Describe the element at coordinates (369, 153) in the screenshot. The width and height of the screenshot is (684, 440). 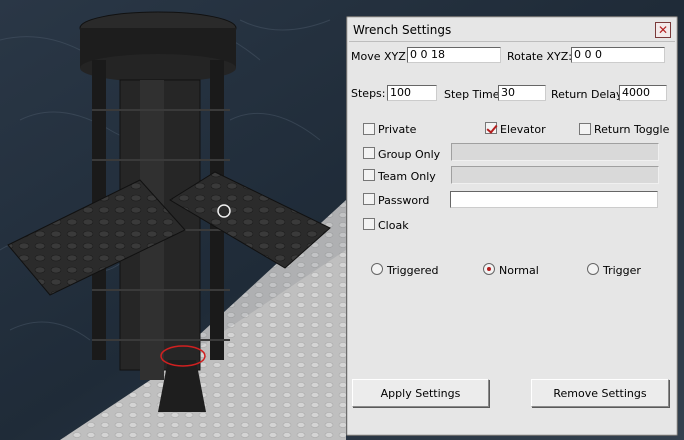
I see `group-only-checkbox` at that location.